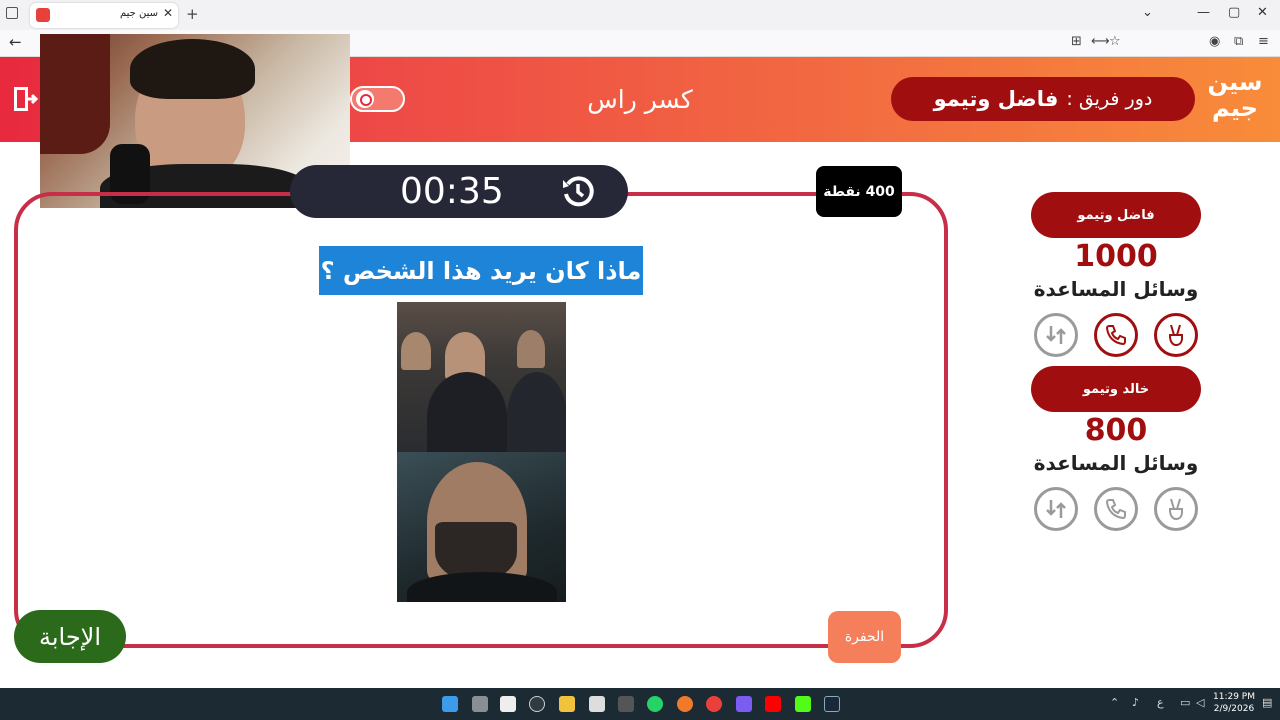 This screenshot has width=1280, height=720. I want to click on os-taskbar: ⌃ ♪ ع ▭ ◁ 11:29 PM 2/9/2026 ▤, so click(640, 704).